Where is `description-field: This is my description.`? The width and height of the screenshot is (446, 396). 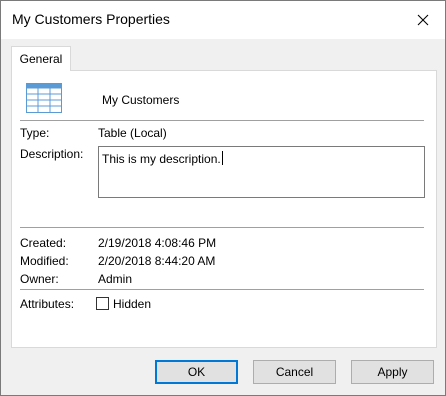 description-field: This is my description. is located at coordinates (261, 172).